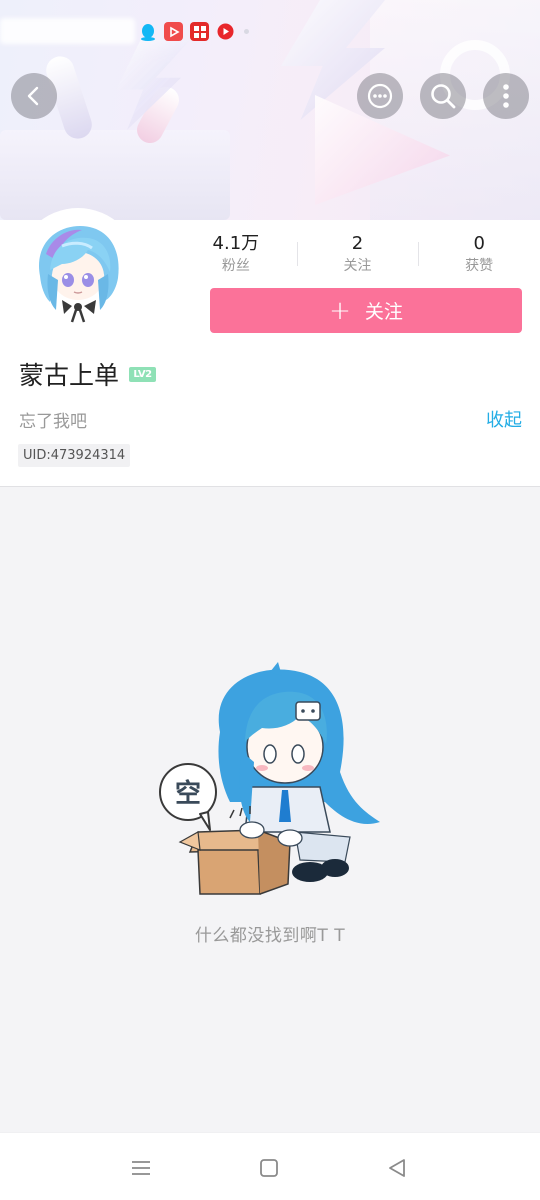 Image resolution: width=540 pixels, height=1200 pixels. I want to click on more-button, so click(506, 96).